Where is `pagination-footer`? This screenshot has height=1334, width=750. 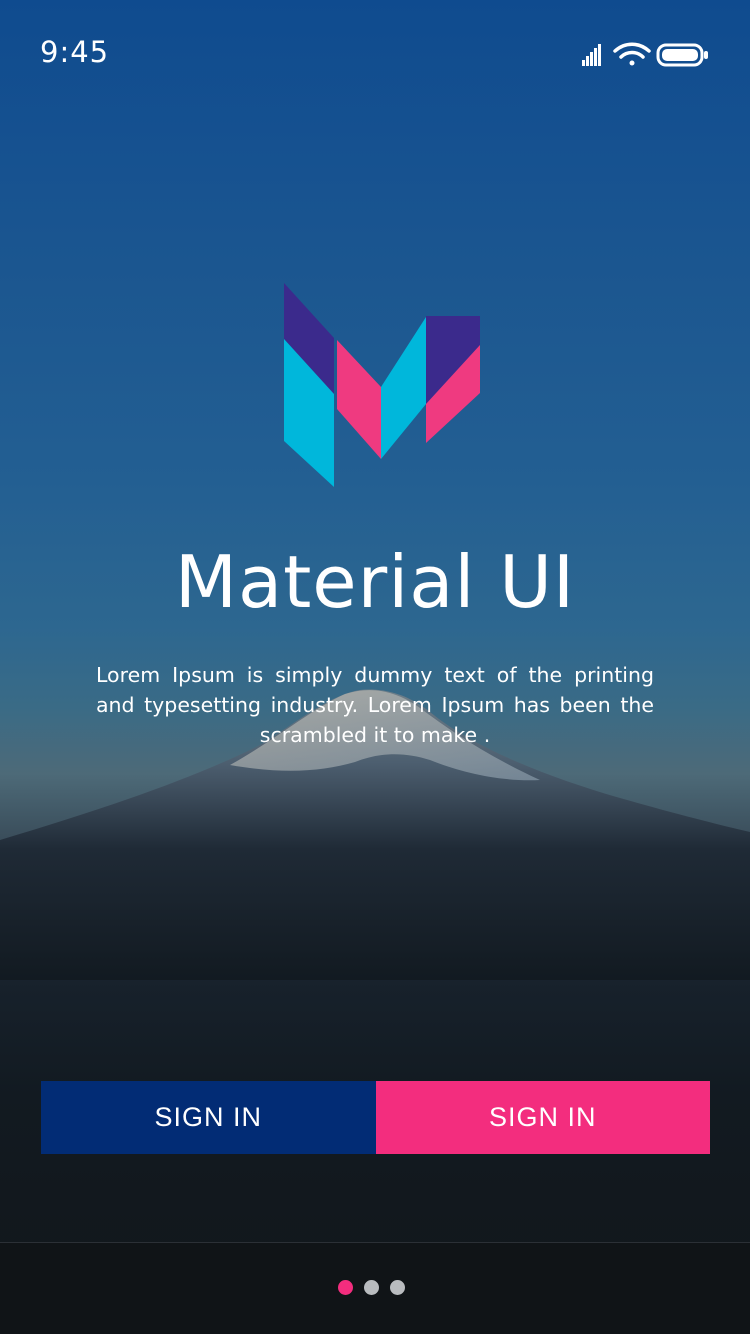
pagination-footer is located at coordinates (375, 1288).